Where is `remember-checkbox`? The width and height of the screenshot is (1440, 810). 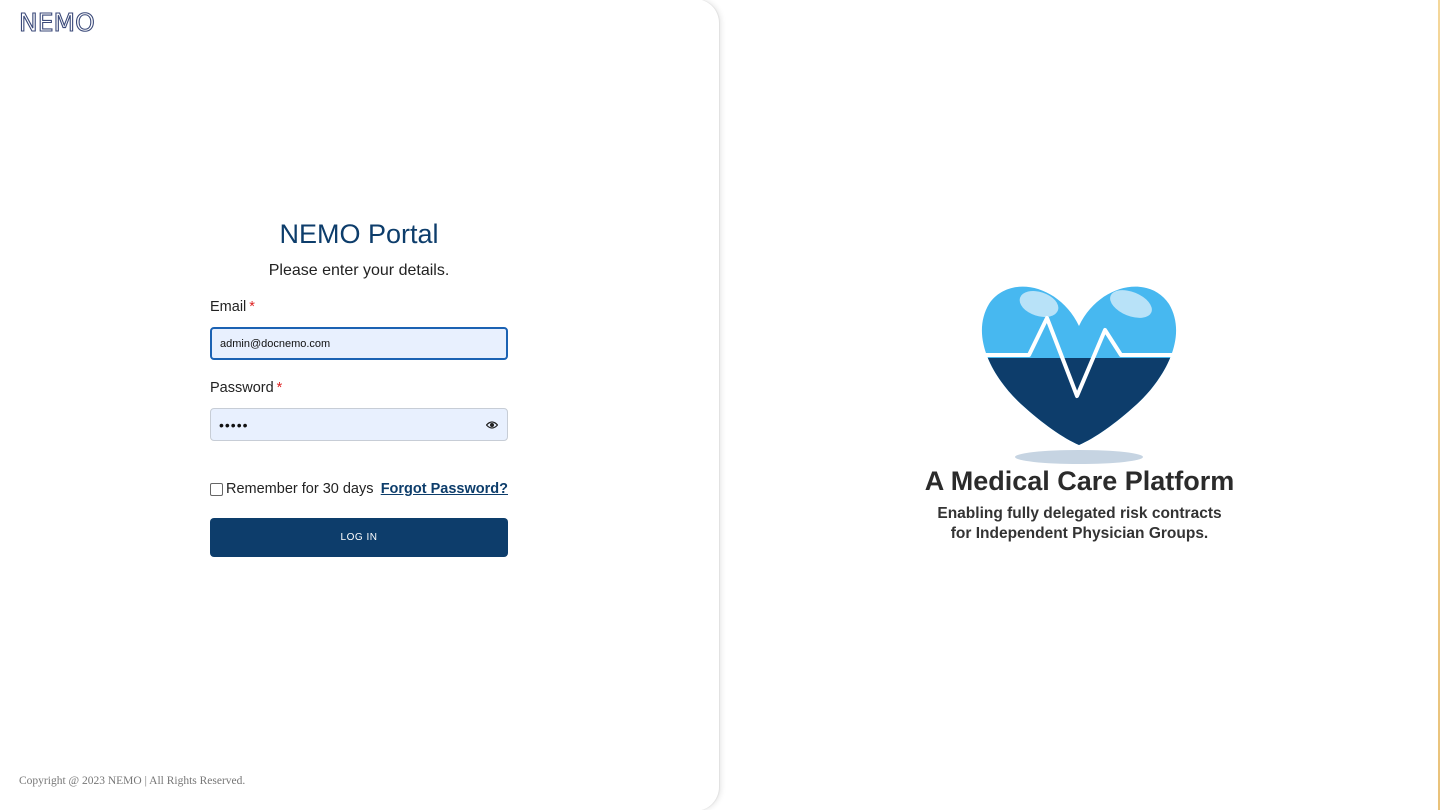 remember-checkbox is located at coordinates (216, 489).